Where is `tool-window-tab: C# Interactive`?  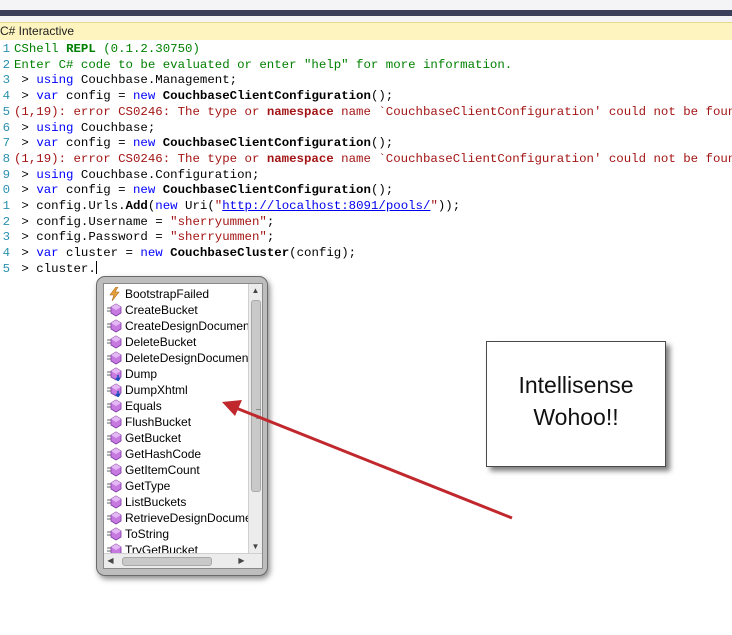 tool-window-tab: C# Interactive is located at coordinates (366, 31).